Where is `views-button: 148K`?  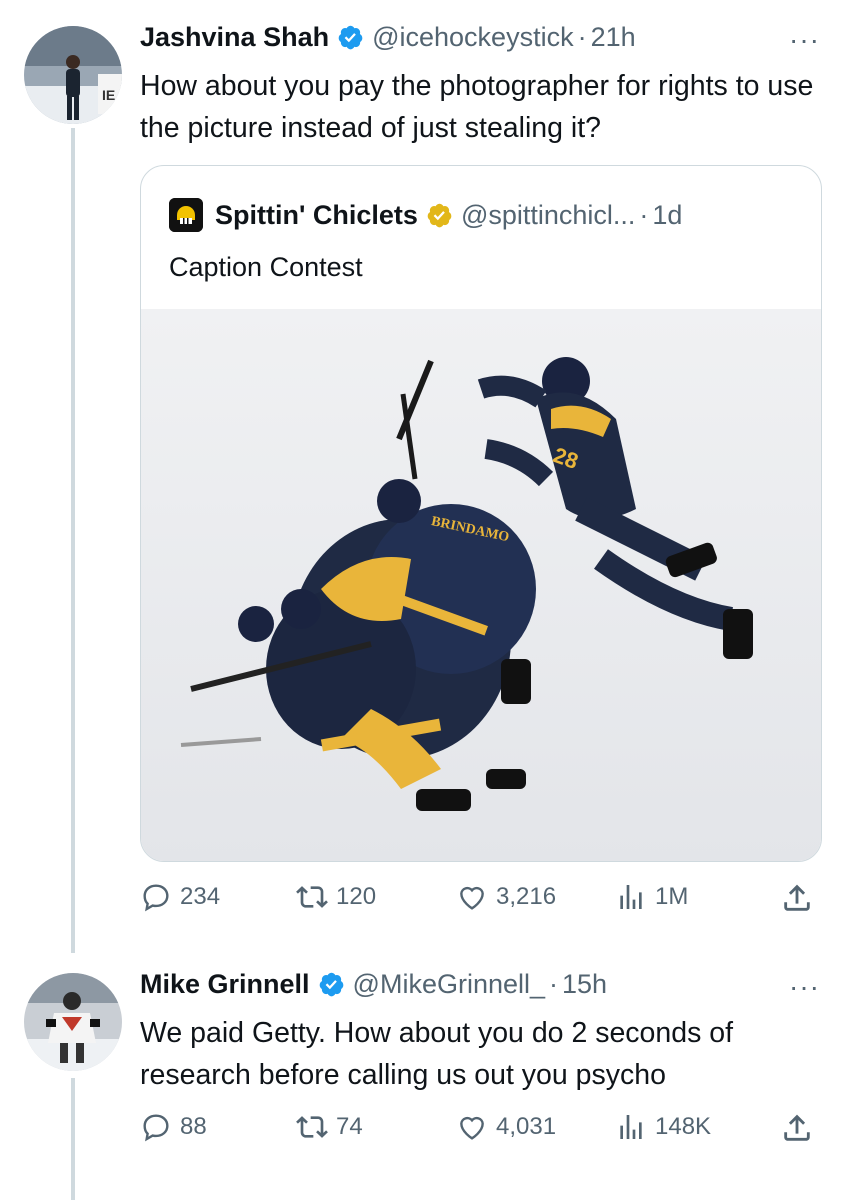
views-button: 148K is located at coordinates (663, 1127).